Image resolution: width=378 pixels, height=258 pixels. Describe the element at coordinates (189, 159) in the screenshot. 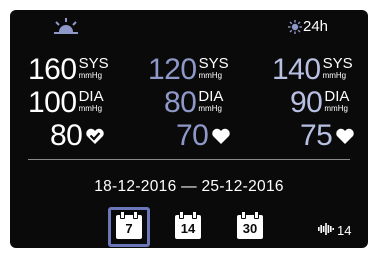

I see `divider` at that location.